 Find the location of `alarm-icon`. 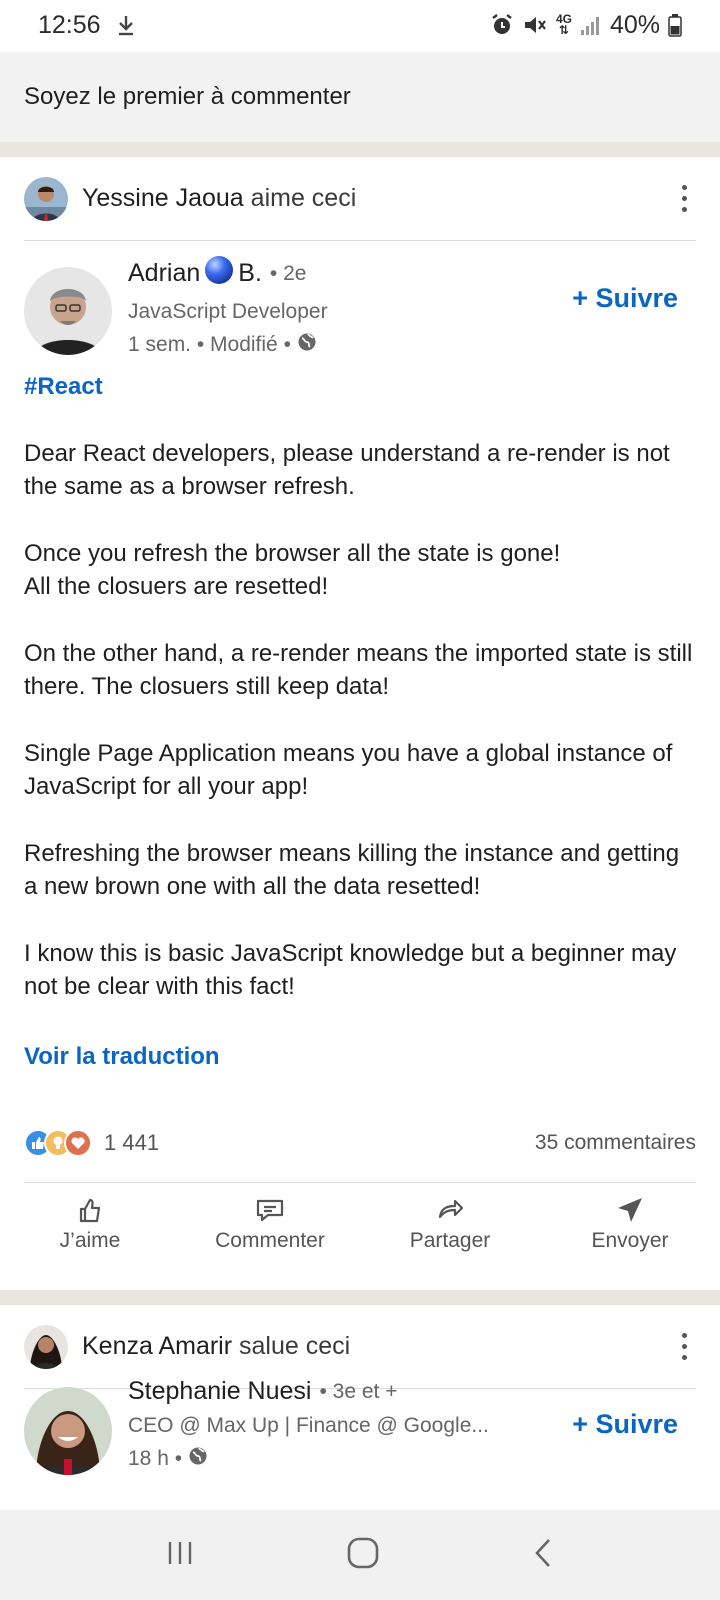

alarm-icon is located at coordinates (502, 25).